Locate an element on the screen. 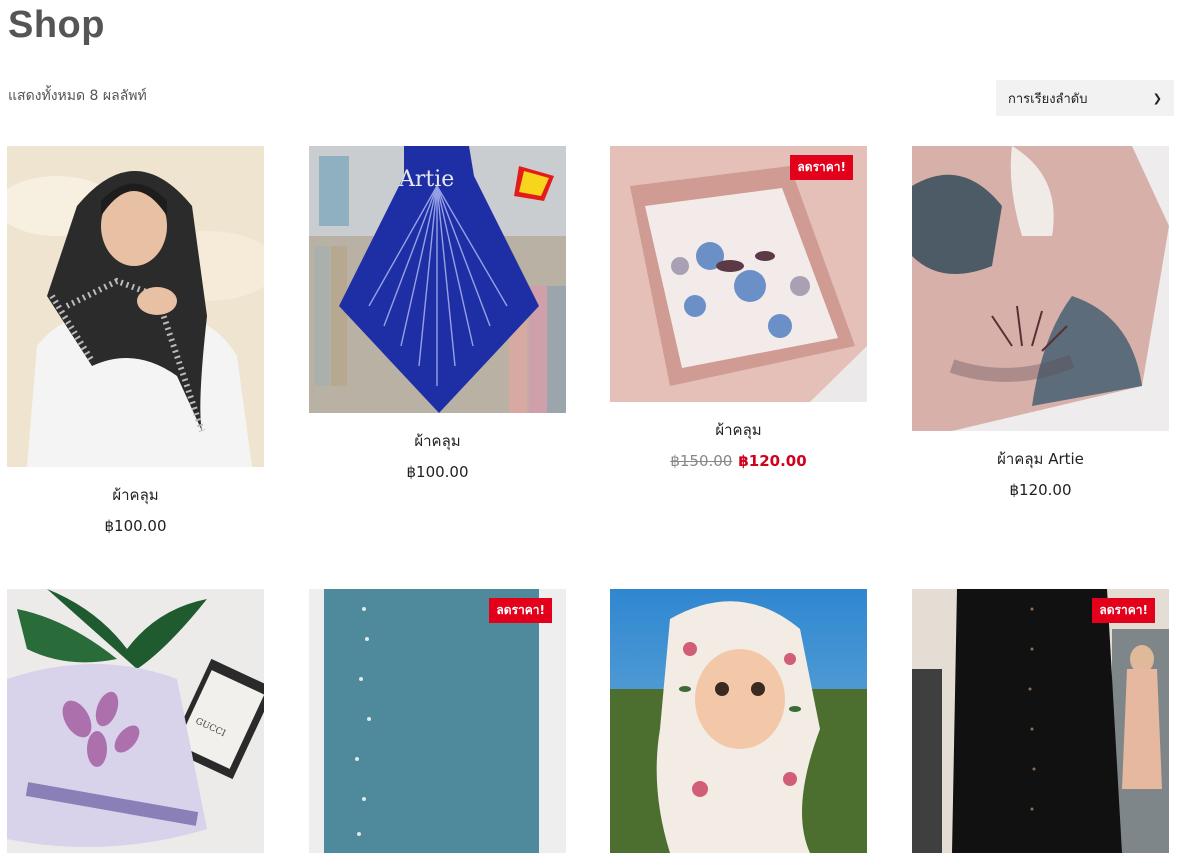  product-card: GUCCI is located at coordinates (135, 721).